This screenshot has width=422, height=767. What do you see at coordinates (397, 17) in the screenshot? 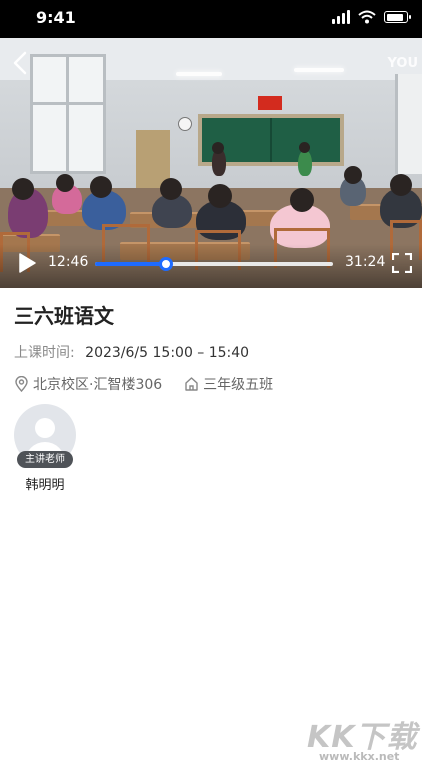
I see `battery-icon` at bounding box center [397, 17].